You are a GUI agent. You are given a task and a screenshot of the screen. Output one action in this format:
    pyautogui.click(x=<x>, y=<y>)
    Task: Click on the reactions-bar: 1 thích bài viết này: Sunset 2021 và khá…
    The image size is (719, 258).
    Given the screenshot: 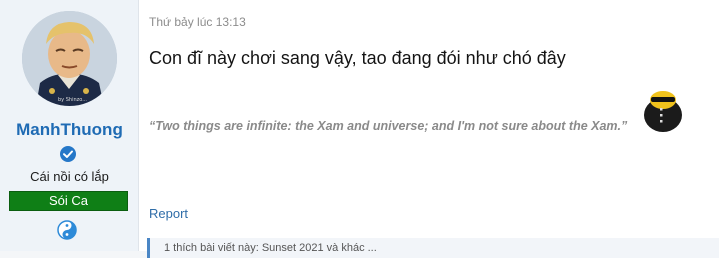 What is the action you would take?
    pyautogui.click(x=433, y=248)
    